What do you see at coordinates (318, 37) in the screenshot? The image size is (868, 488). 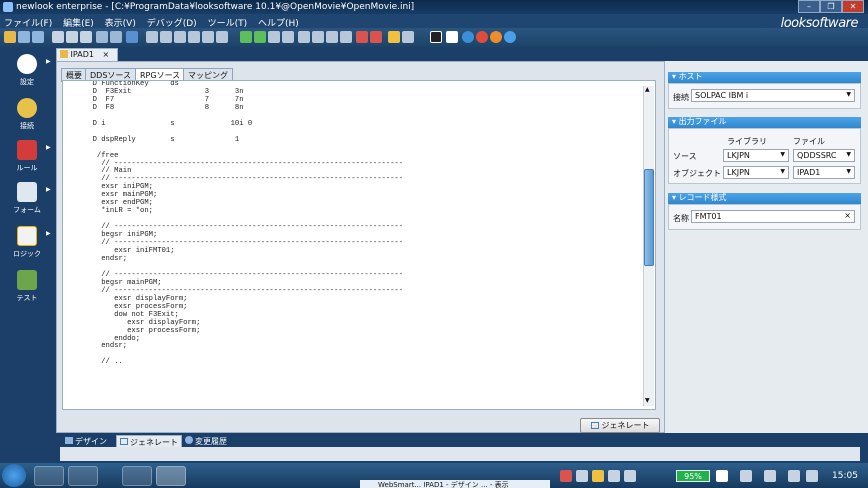 I see `step-into-icon` at bounding box center [318, 37].